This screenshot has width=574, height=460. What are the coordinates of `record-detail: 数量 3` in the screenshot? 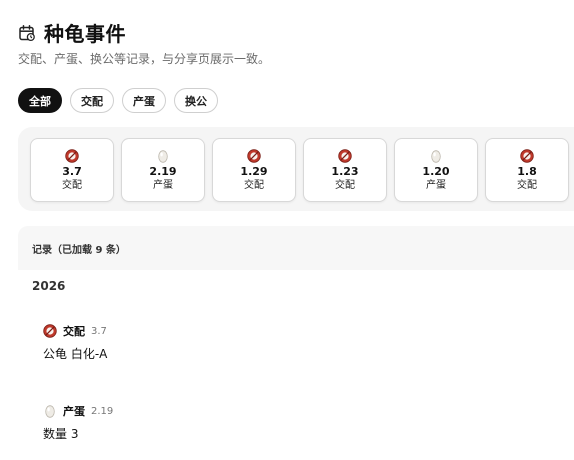 It's located at (61, 434).